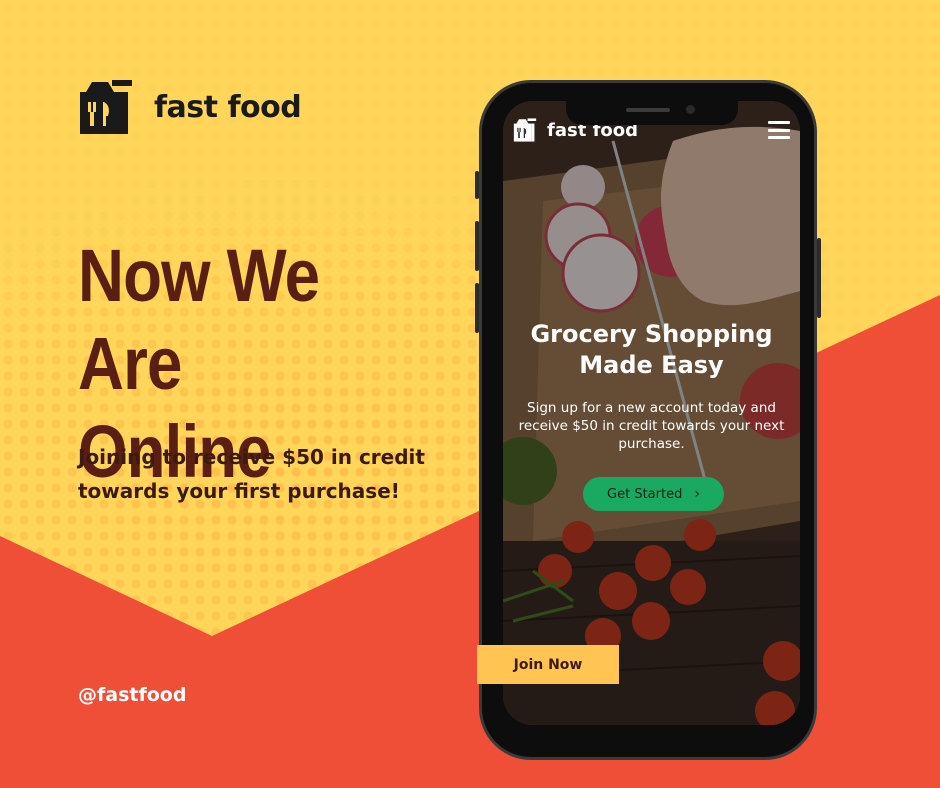  Describe the element at coordinates (697, 494) in the screenshot. I see `chevron-right-icon: ›` at that location.